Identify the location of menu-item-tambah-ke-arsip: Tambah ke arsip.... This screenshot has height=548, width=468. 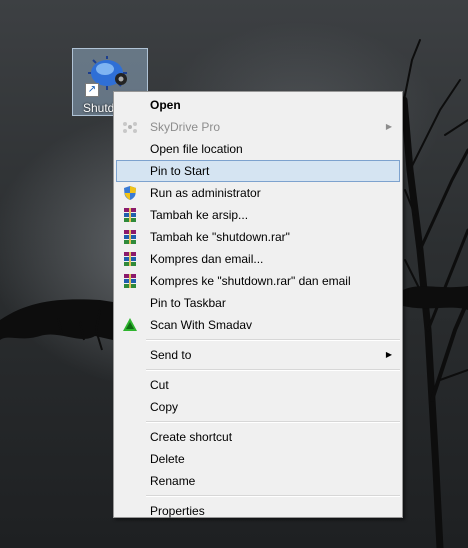
(258, 215).